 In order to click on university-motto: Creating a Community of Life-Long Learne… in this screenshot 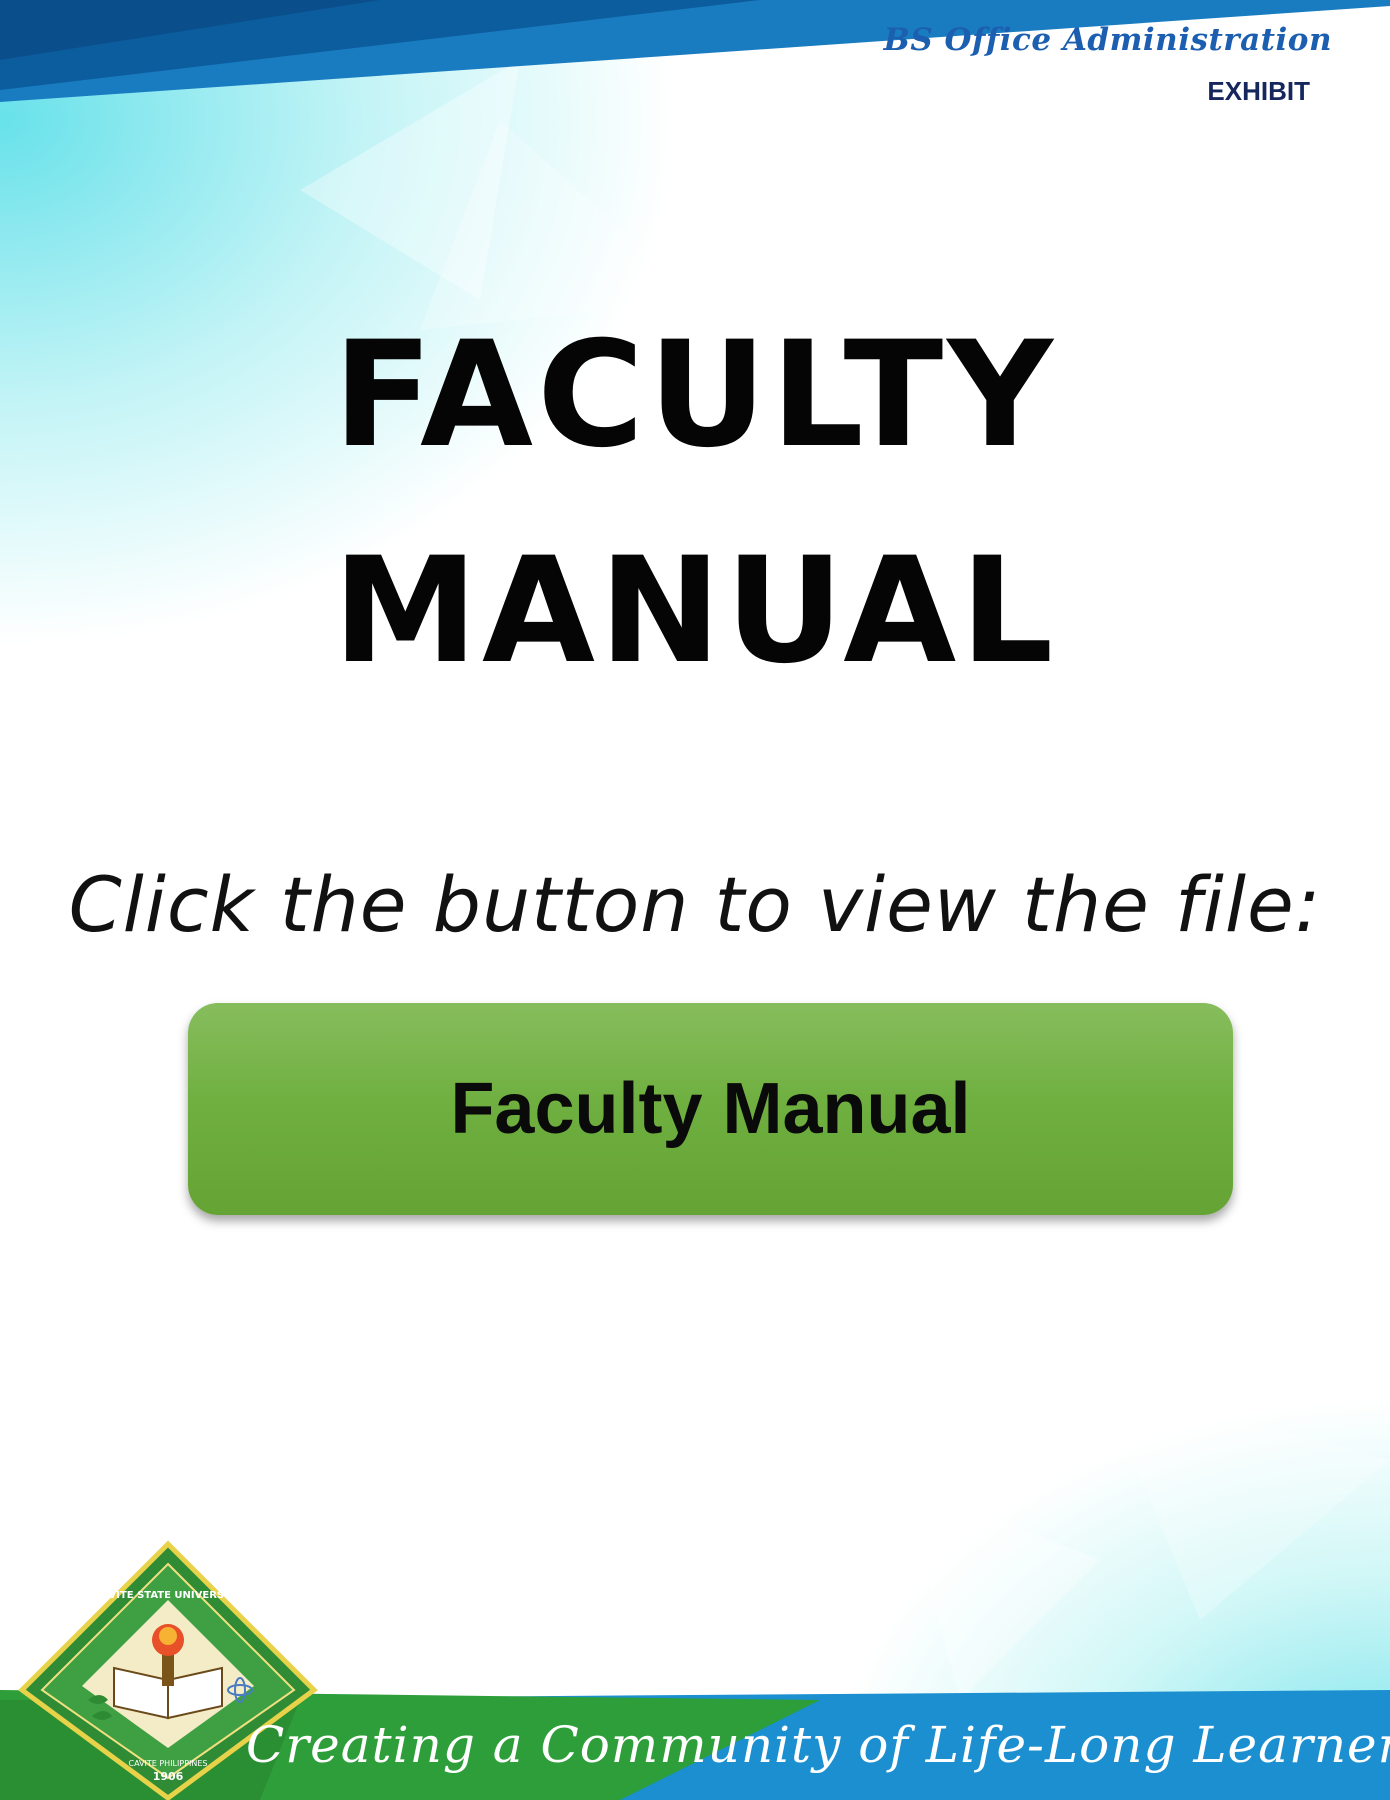, I will do `click(818, 1745)`.